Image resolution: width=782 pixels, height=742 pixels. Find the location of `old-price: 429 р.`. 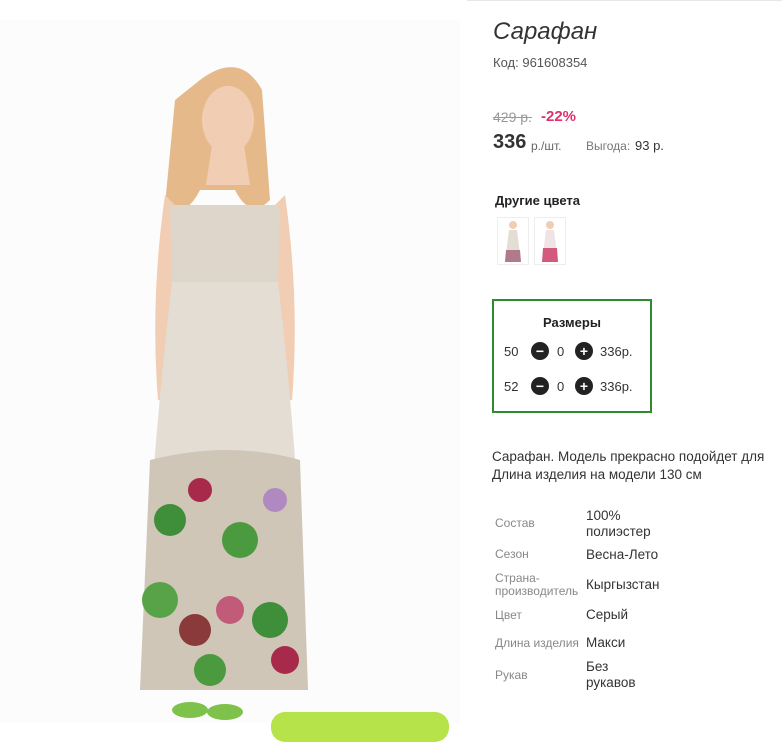

old-price: 429 р. is located at coordinates (512, 117).